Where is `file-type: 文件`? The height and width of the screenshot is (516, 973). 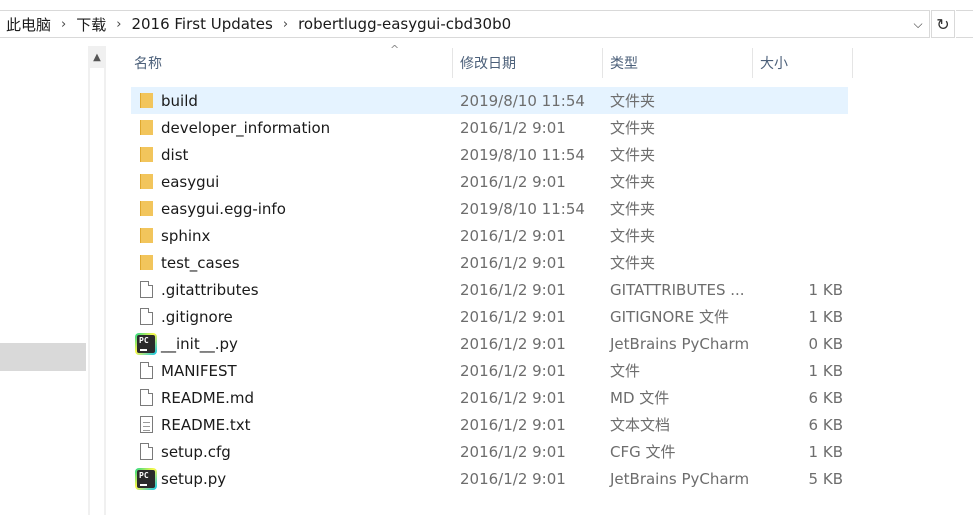 file-type: 文件 is located at coordinates (625, 371).